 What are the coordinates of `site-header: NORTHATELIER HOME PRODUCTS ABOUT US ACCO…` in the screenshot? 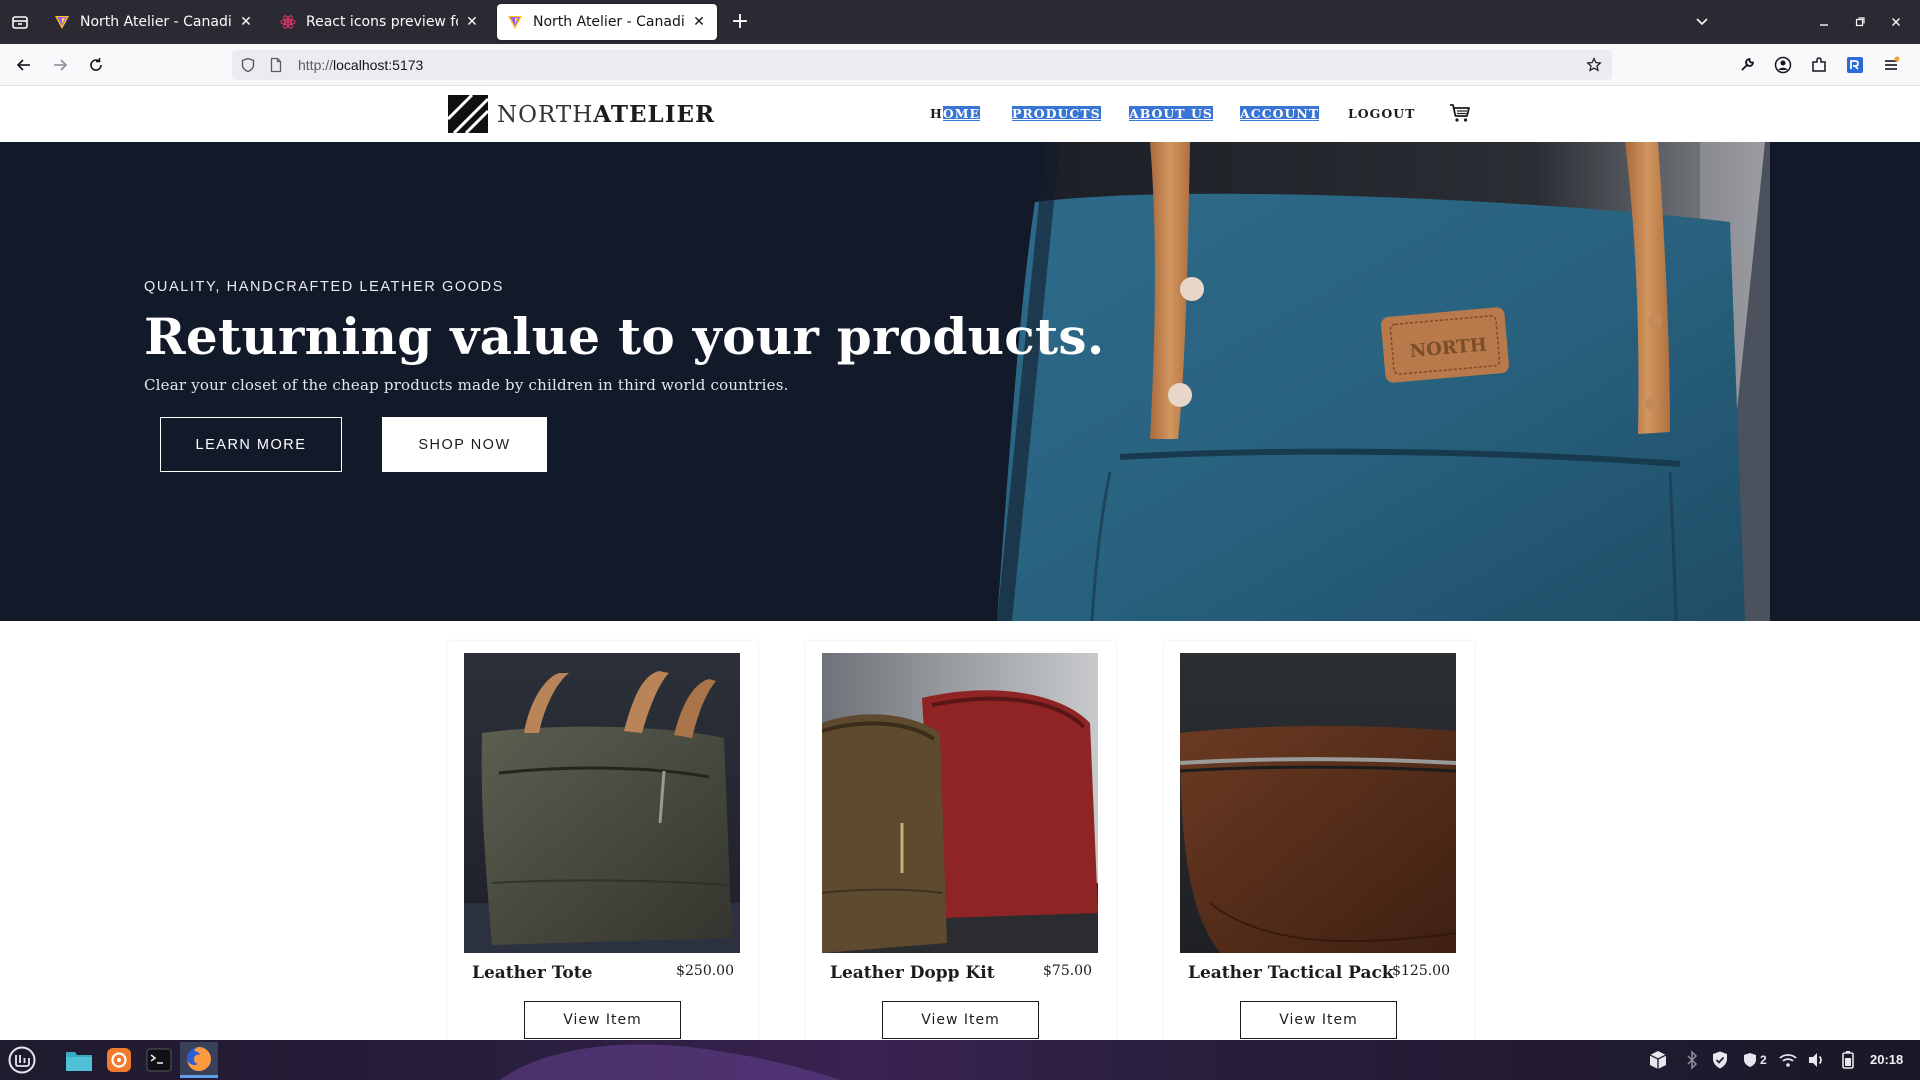 It's located at (960, 114).